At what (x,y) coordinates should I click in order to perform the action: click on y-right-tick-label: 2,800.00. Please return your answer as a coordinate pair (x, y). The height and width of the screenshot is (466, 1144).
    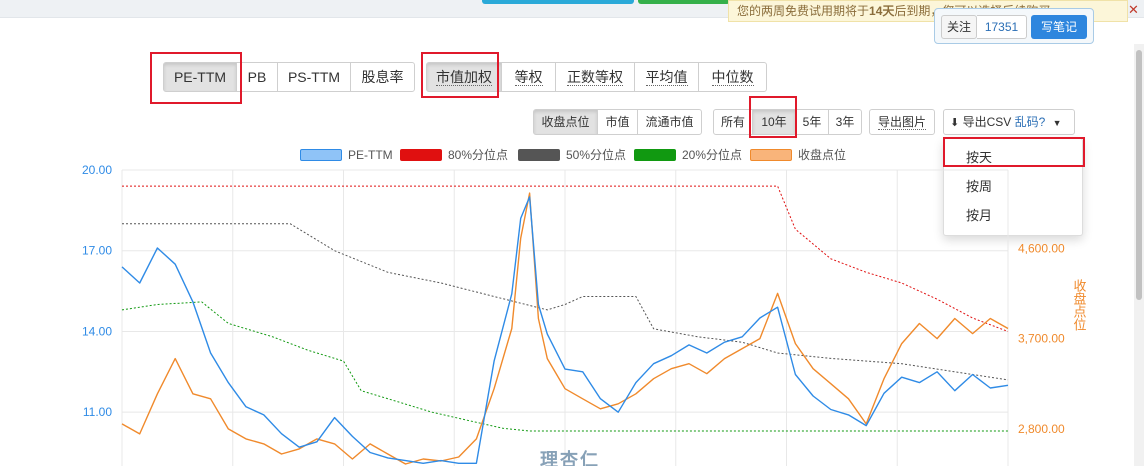
    Looking at the image, I should click on (1041, 429).